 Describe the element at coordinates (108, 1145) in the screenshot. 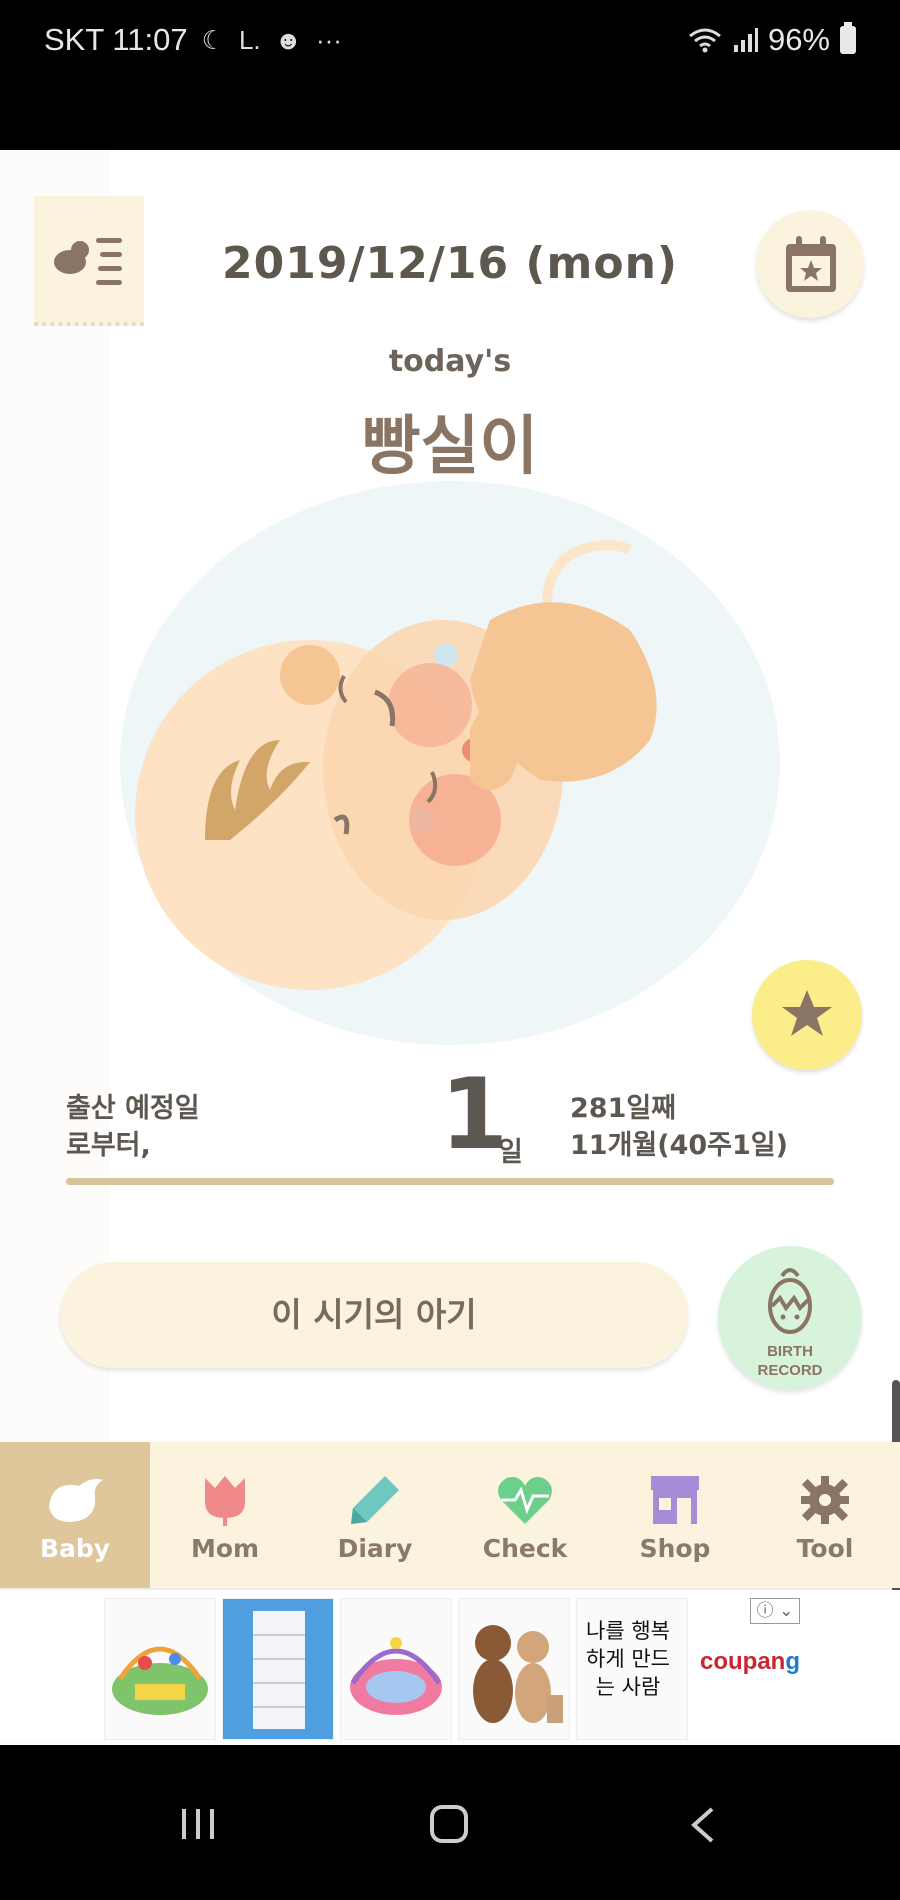

I see `due-label-line2: 로부터,` at that location.